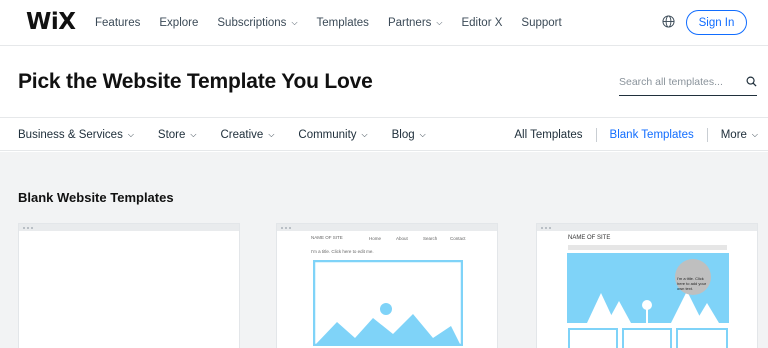 The image size is (768, 348). Describe the element at coordinates (402, 238) in the screenshot. I see `template-menu-item: About` at that location.